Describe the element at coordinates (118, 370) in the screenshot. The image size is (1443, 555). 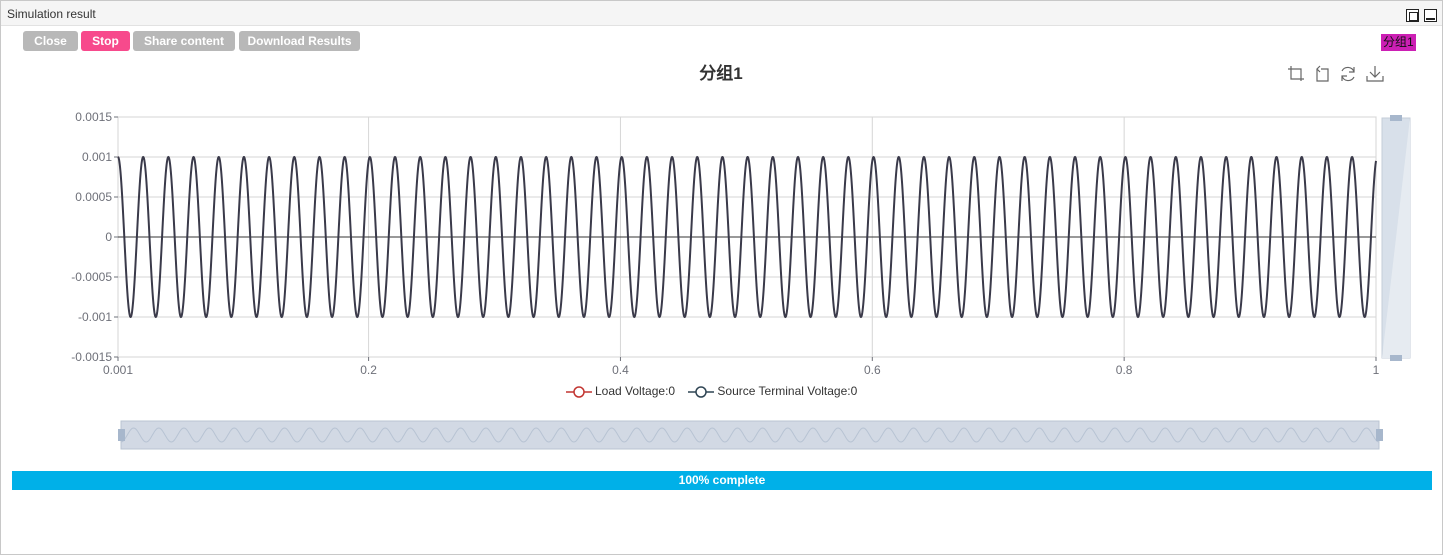
I see `x-tick-label: 0.001` at that location.